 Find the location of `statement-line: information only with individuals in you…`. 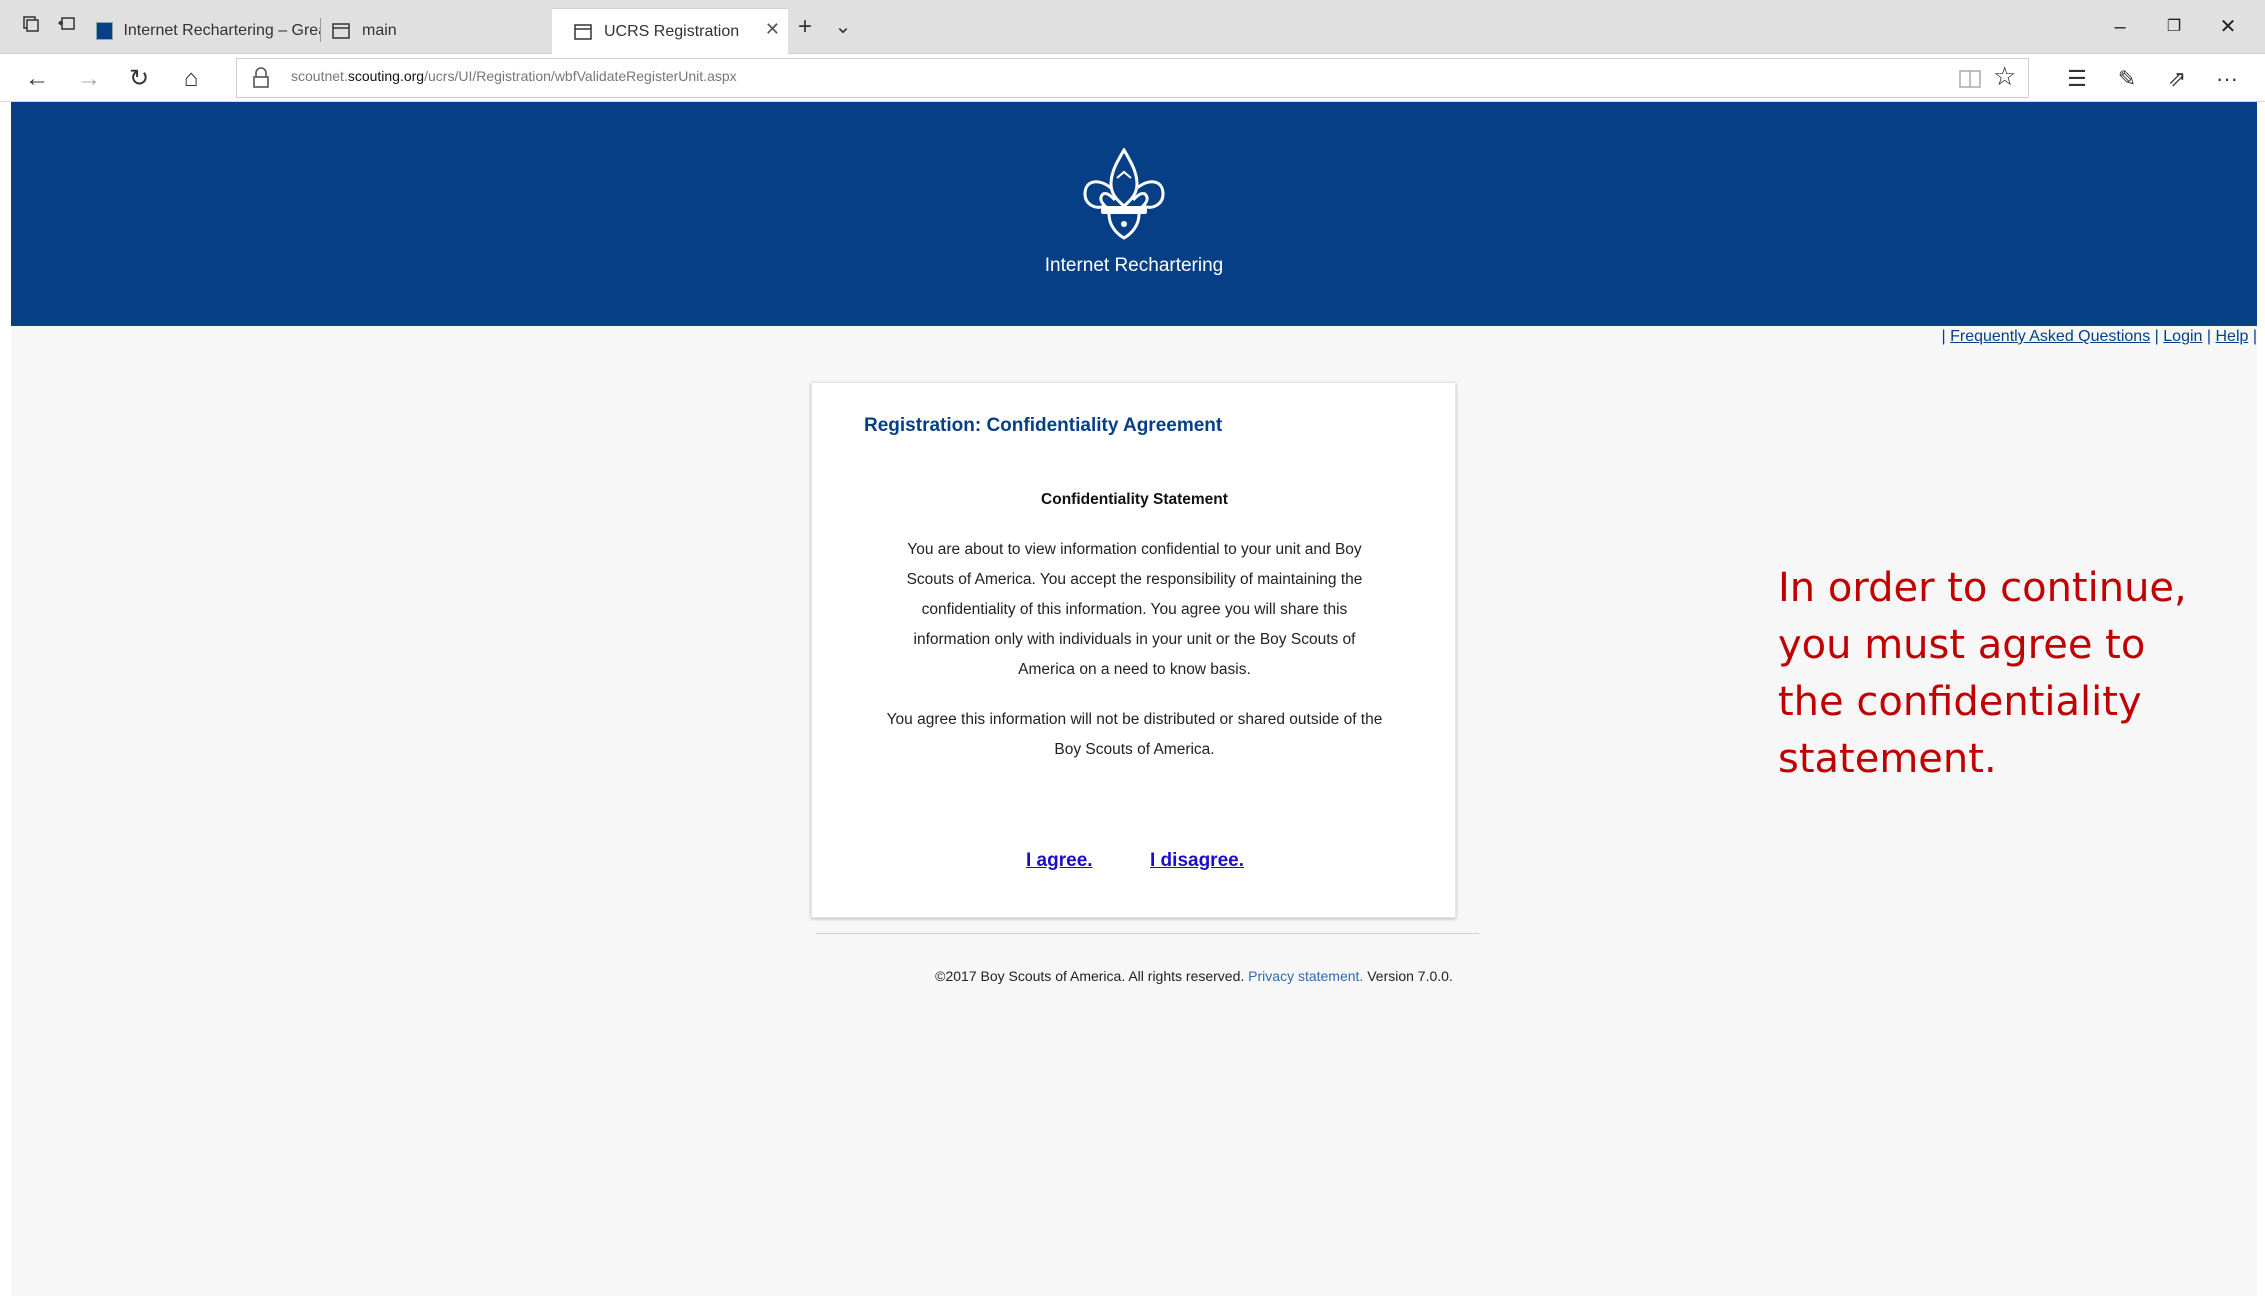

statement-line: information only with individuals in you… is located at coordinates (1134, 639).